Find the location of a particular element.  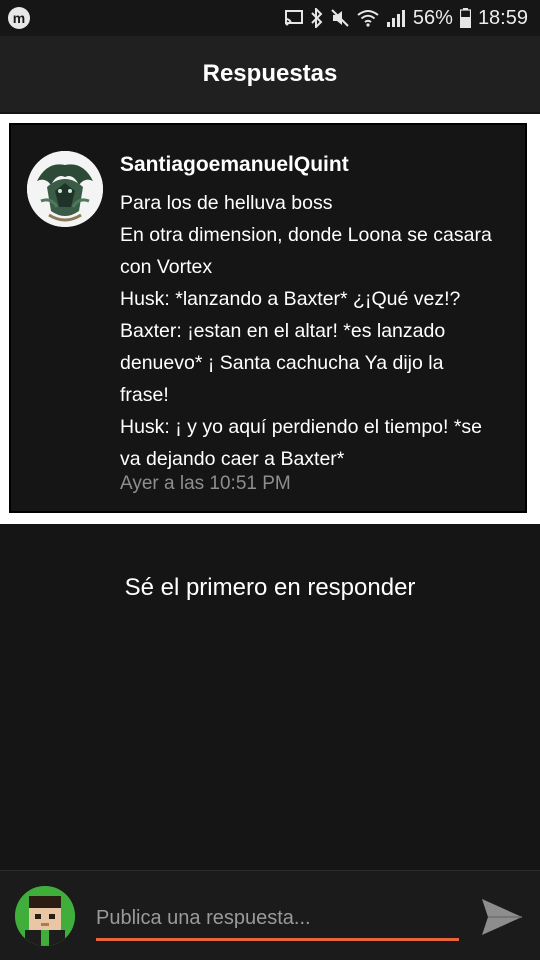

status-icons: 56% 18:59 is located at coordinates (406, 18).